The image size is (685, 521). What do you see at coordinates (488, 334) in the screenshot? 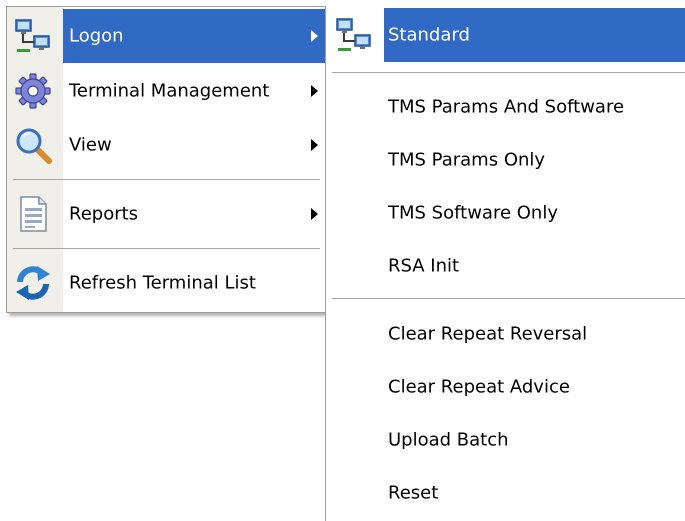
I see `submenu-item-label: Clear Repeat Reversal` at bounding box center [488, 334].